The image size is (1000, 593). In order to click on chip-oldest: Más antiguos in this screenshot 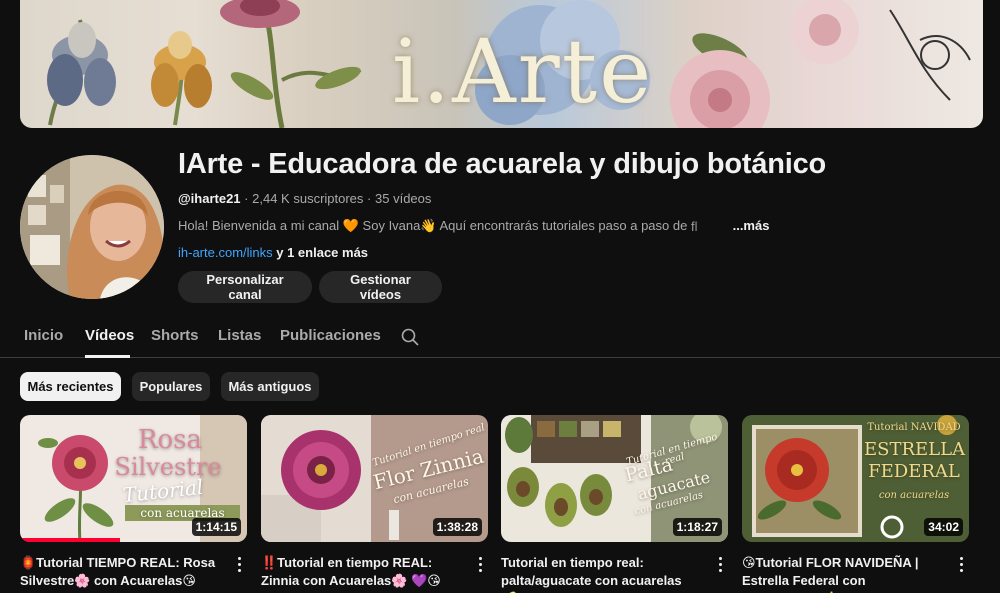, I will do `click(270, 386)`.